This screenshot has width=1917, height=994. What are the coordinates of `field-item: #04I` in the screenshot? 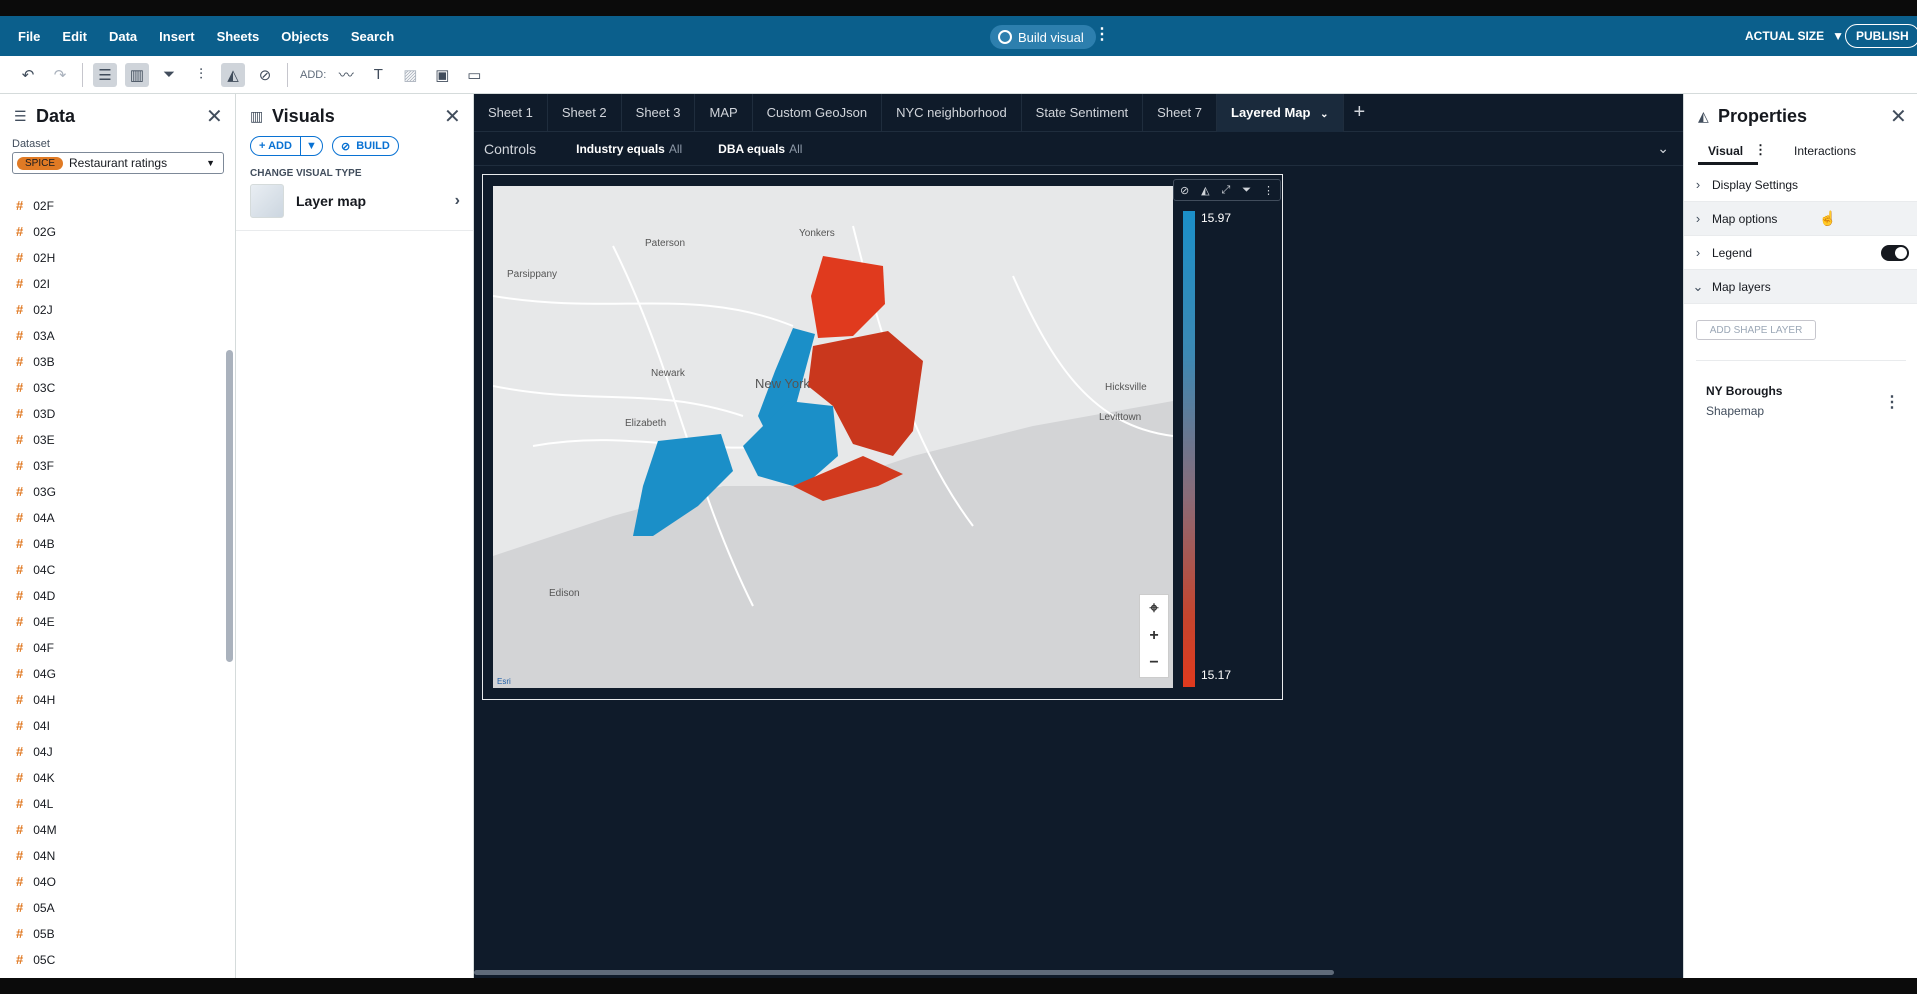 It's located at (33, 725).